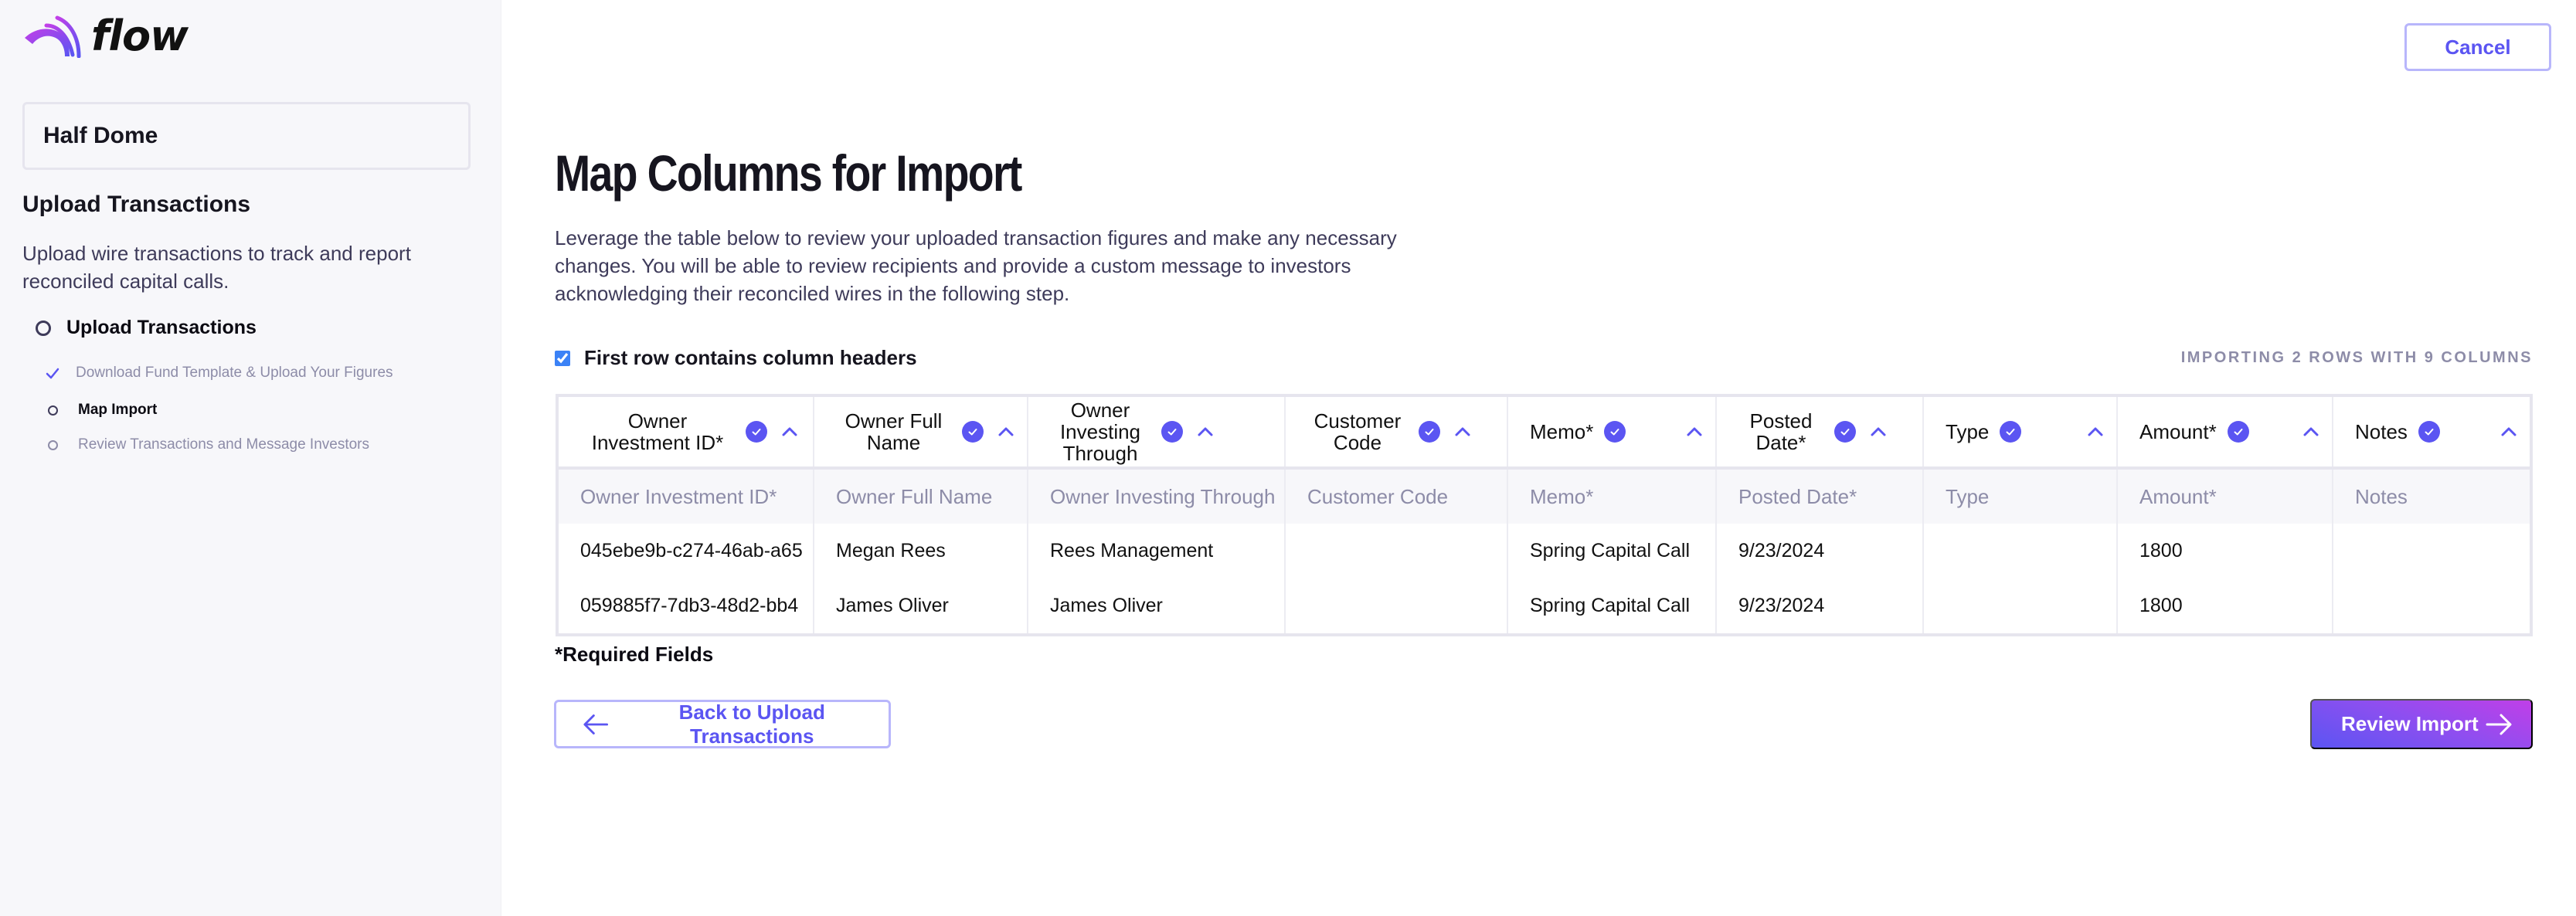 The height and width of the screenshot is (916, 2576). I want to click on column-header-content: Notes, so click(2431, 431).